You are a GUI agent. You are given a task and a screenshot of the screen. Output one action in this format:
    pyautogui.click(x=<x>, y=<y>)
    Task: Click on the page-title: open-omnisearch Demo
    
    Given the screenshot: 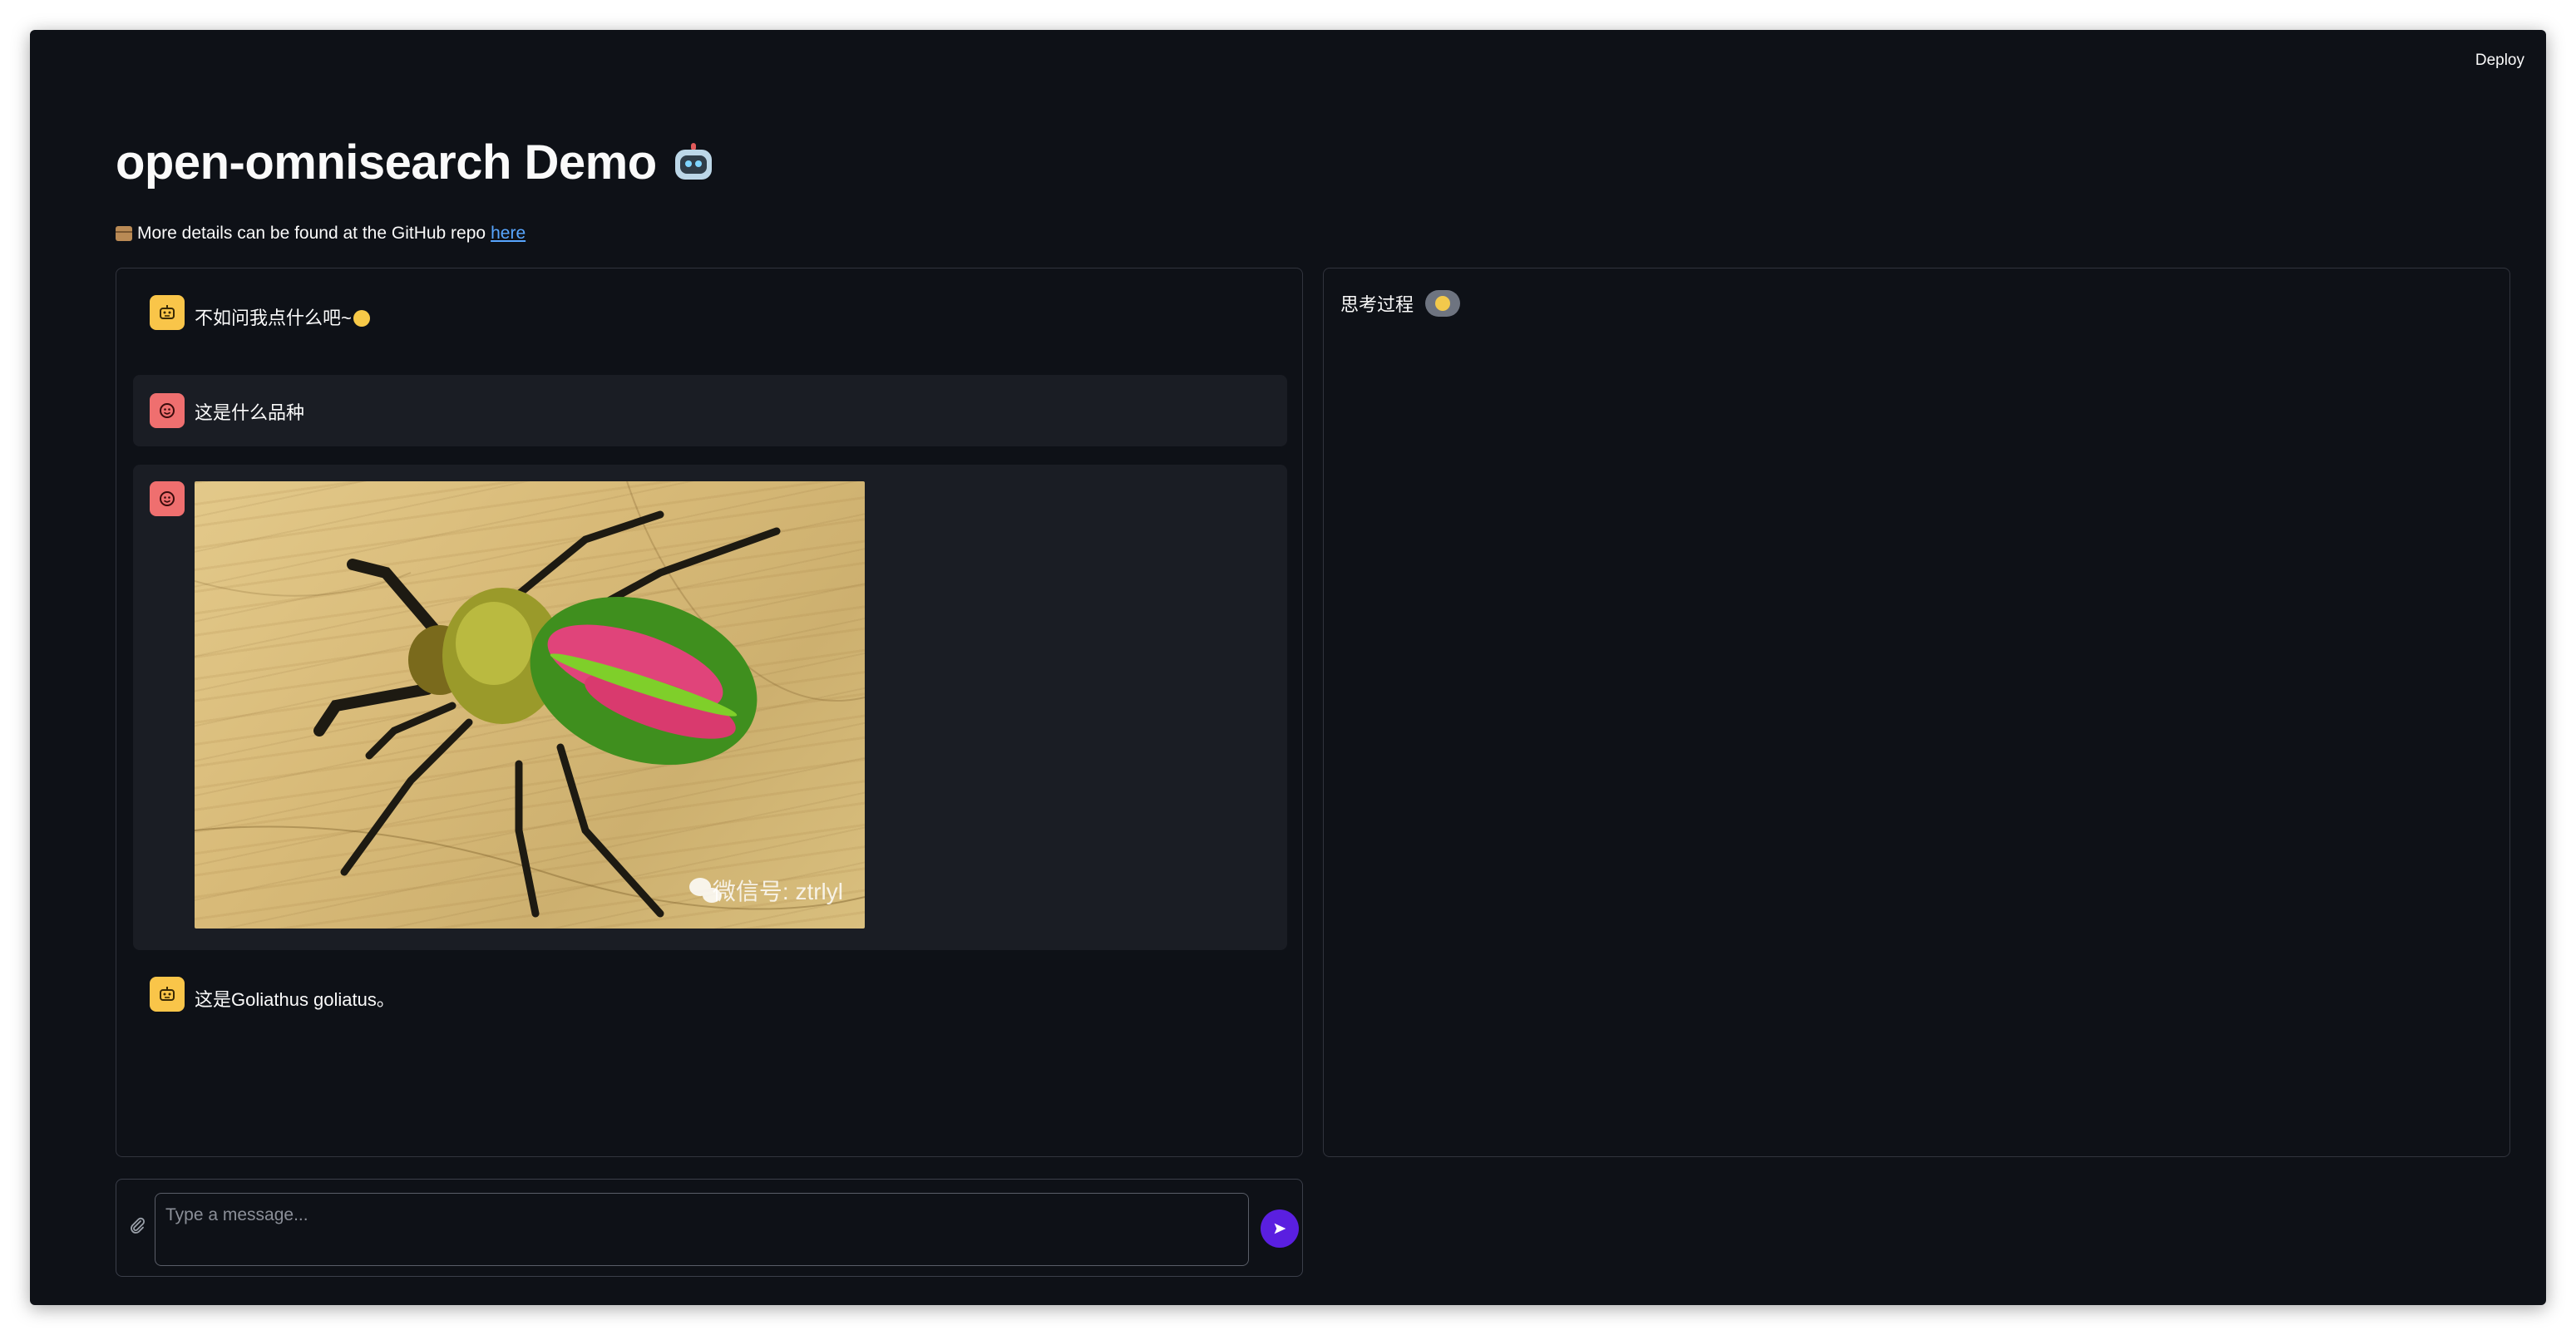 What is the action you would take?
    pyautogui.click(x=415, y=162)
    